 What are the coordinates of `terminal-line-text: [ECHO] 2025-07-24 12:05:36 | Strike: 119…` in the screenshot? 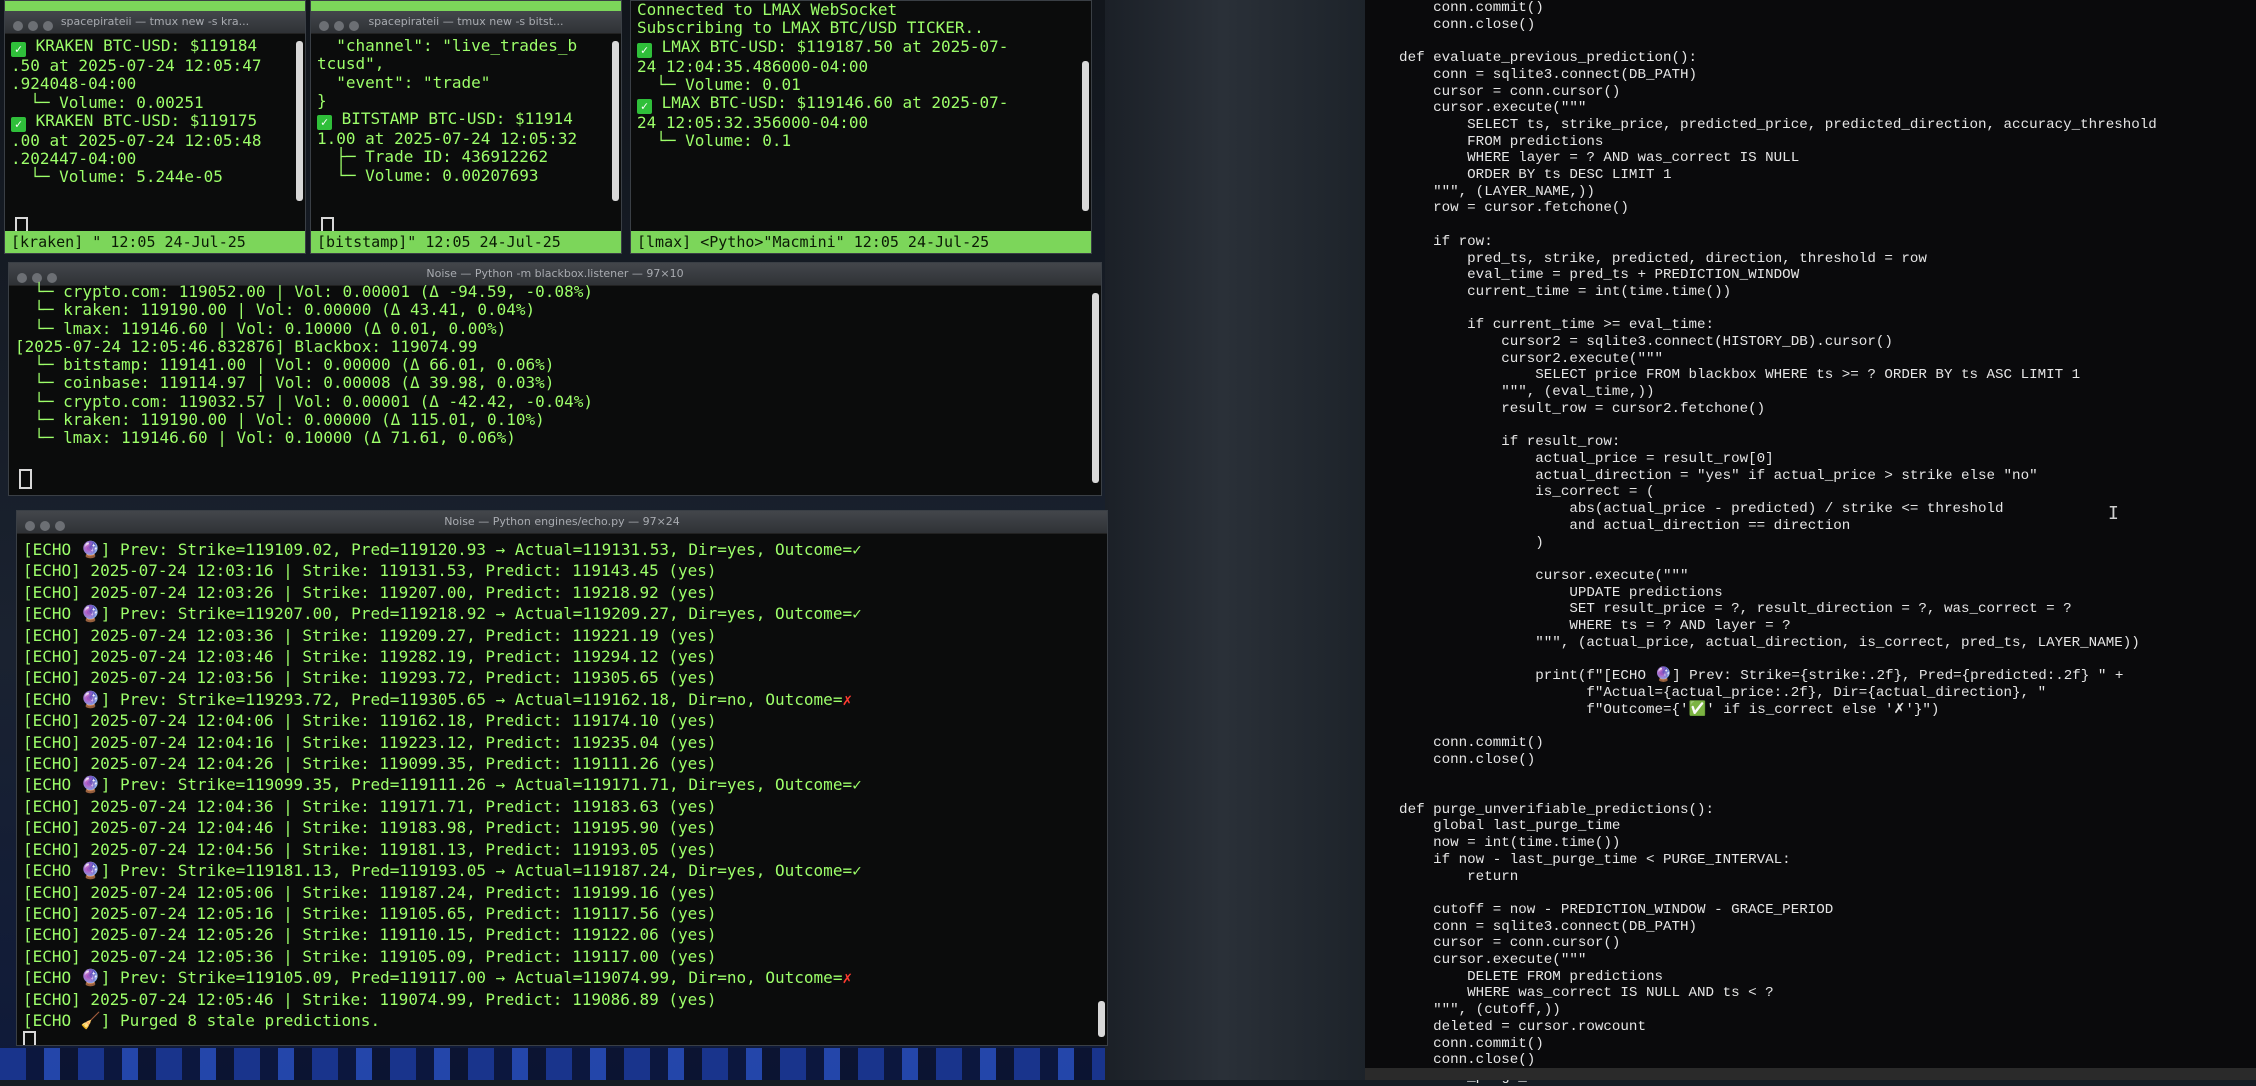 It's located at (370, 956).